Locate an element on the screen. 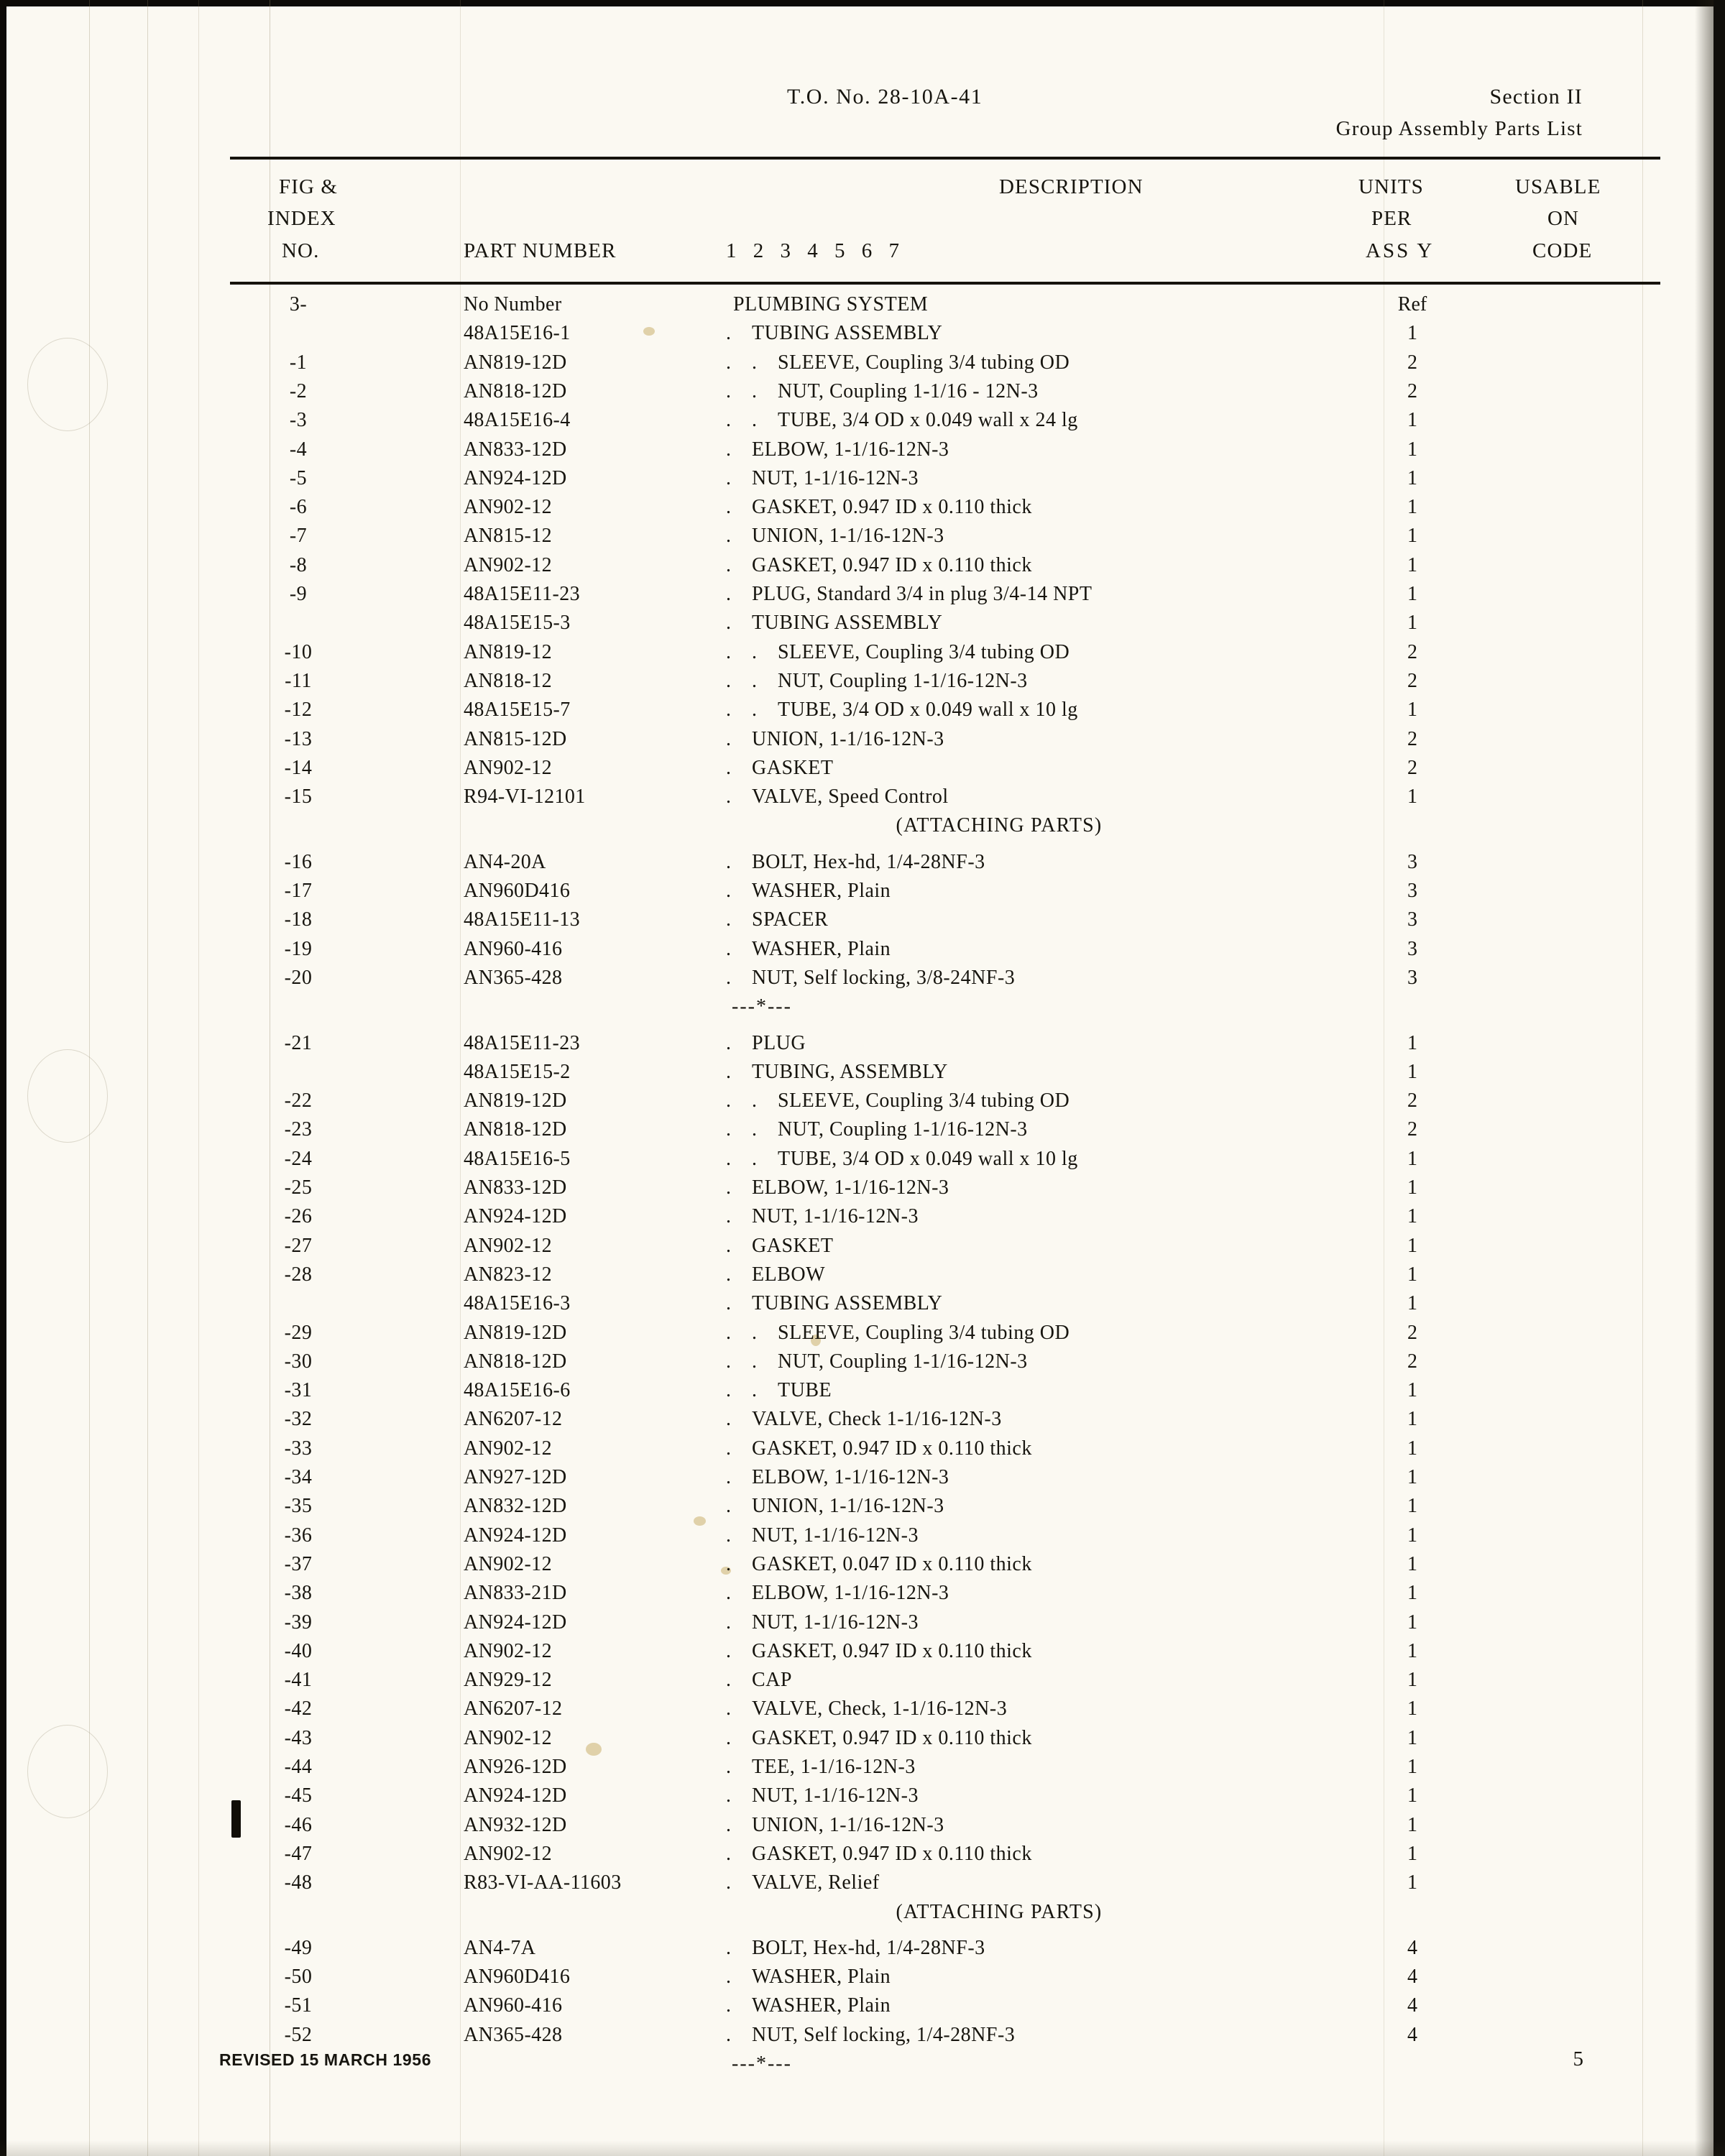 The image size is (1725, 2156). table-row: 3- No Number PLUMBING SYSTEM Ref is located at coordinates (862, 307).